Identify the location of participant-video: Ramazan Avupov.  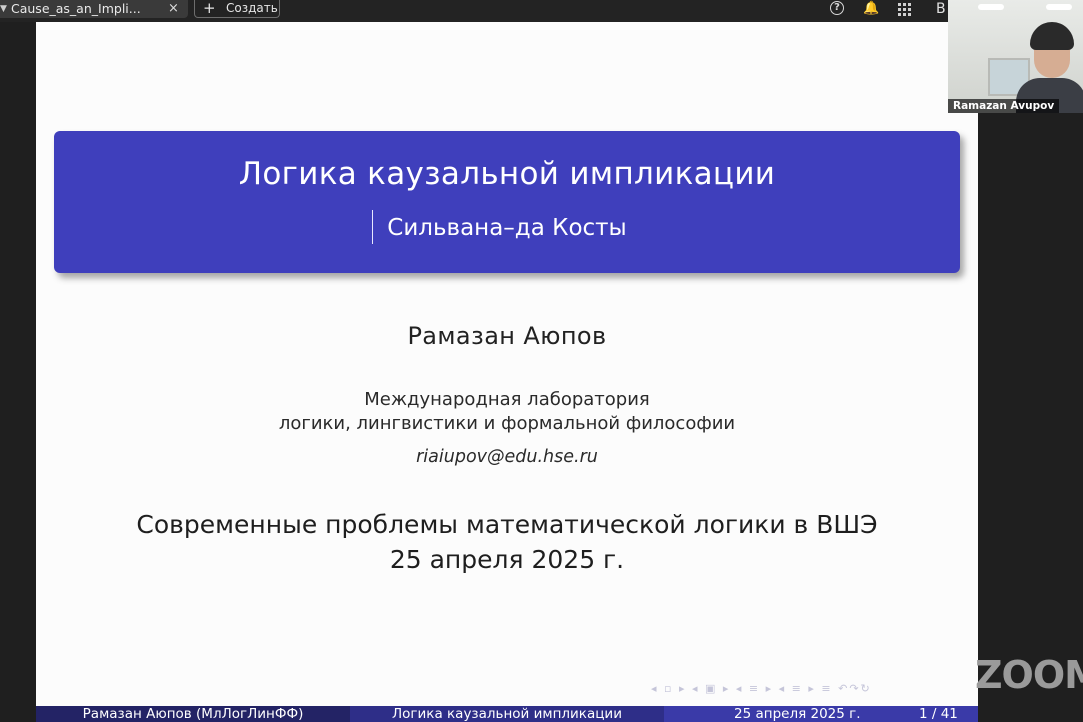
(1015, 56).